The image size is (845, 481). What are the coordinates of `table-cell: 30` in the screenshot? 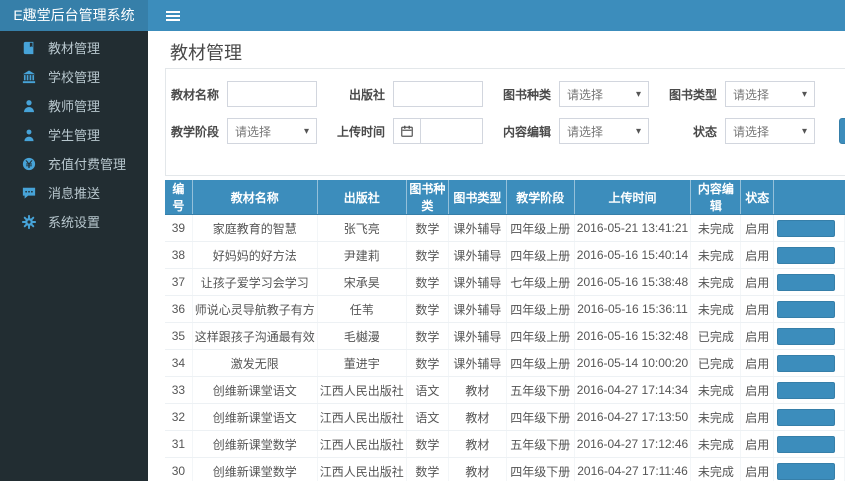 It's located at (179, 469).